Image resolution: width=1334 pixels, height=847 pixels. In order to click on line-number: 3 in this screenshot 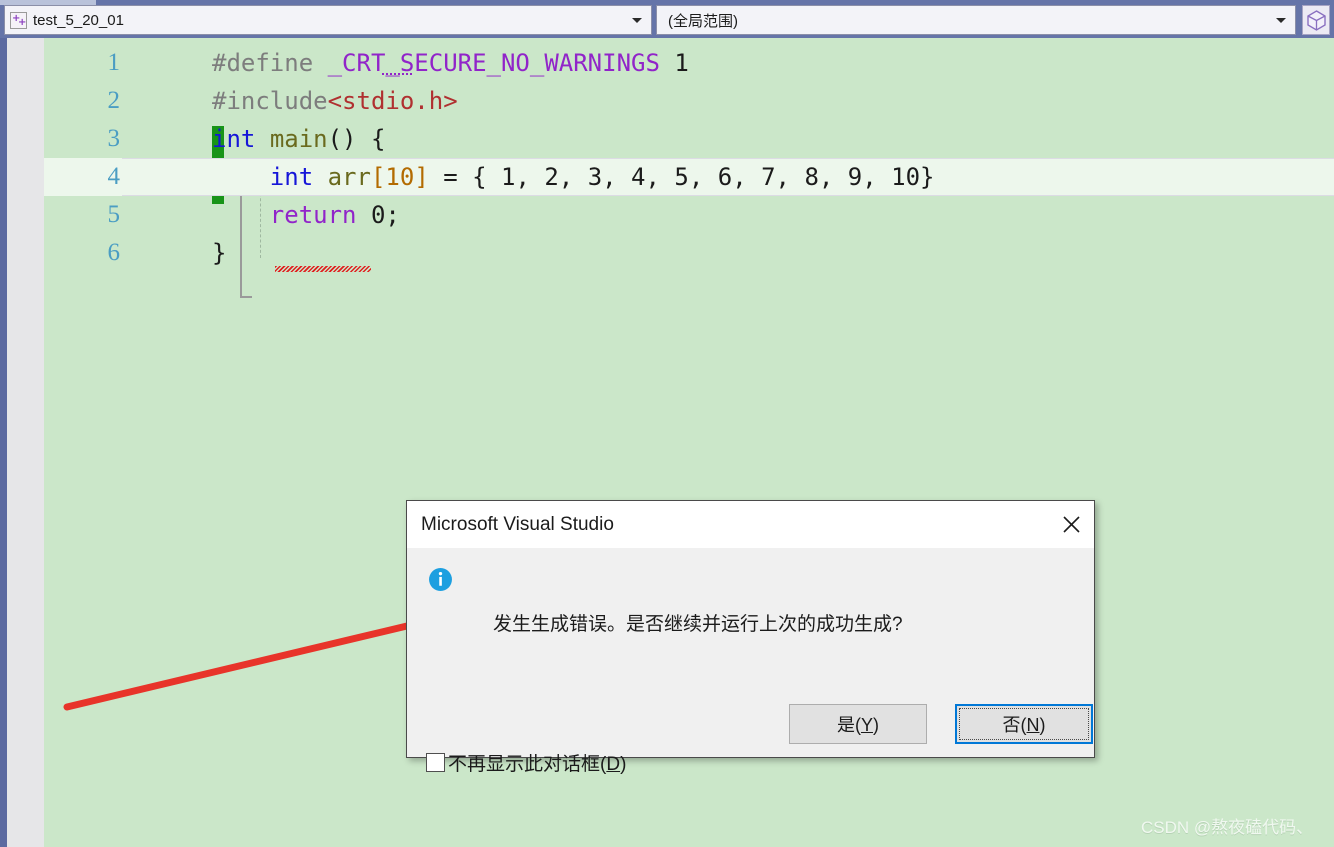, I will do `click(114, 138)`.